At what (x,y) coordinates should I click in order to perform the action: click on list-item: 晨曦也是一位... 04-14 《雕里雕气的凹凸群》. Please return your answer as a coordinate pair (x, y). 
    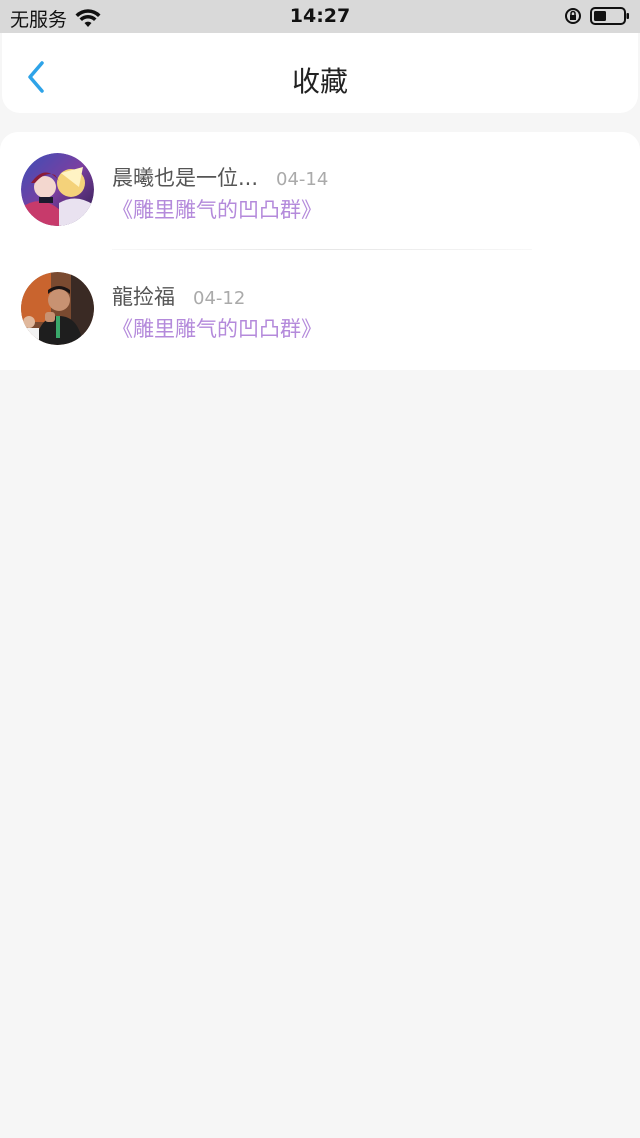
    Looking at the image, I should click on (320, 191).